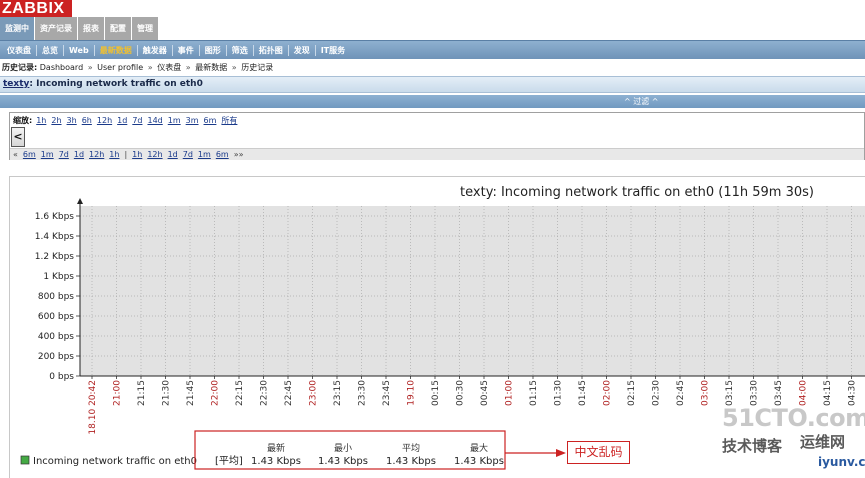 The height and width of the screenshot is (478, 865). I want to click on x-tick-label: 03:15, so click(730, 393).